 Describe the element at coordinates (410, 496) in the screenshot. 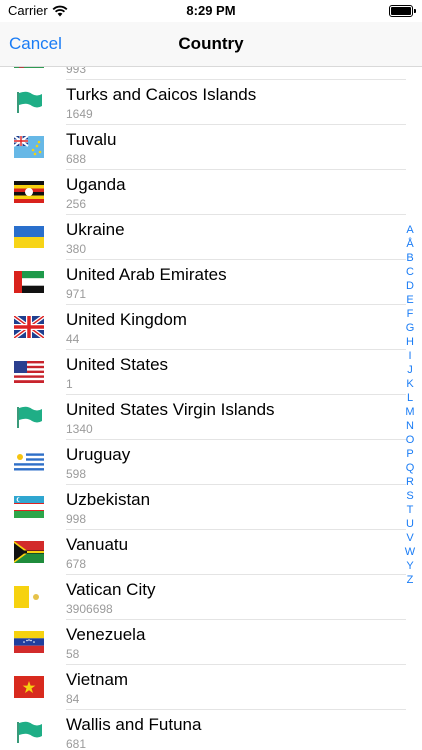

I see `index-letter: S` at that location.